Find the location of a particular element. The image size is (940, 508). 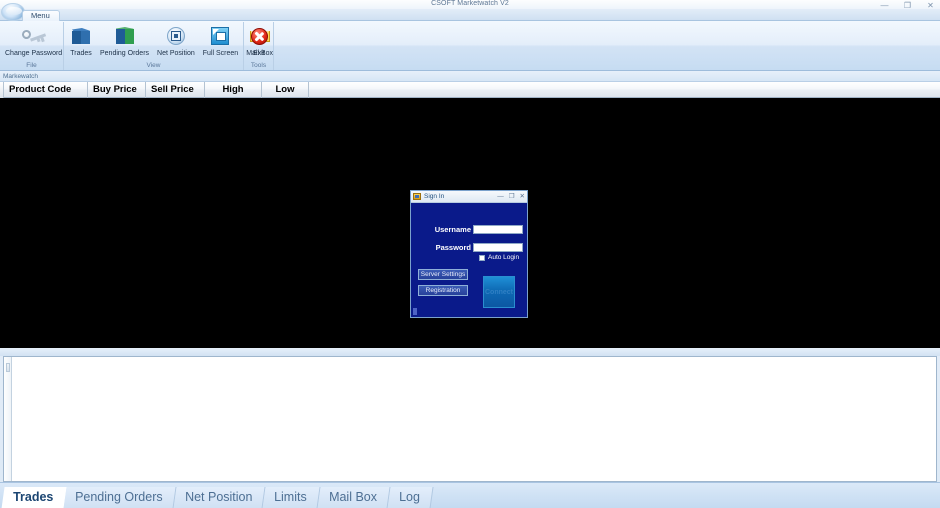

grid-new-row-indicator is located at coordinates (8, 367).